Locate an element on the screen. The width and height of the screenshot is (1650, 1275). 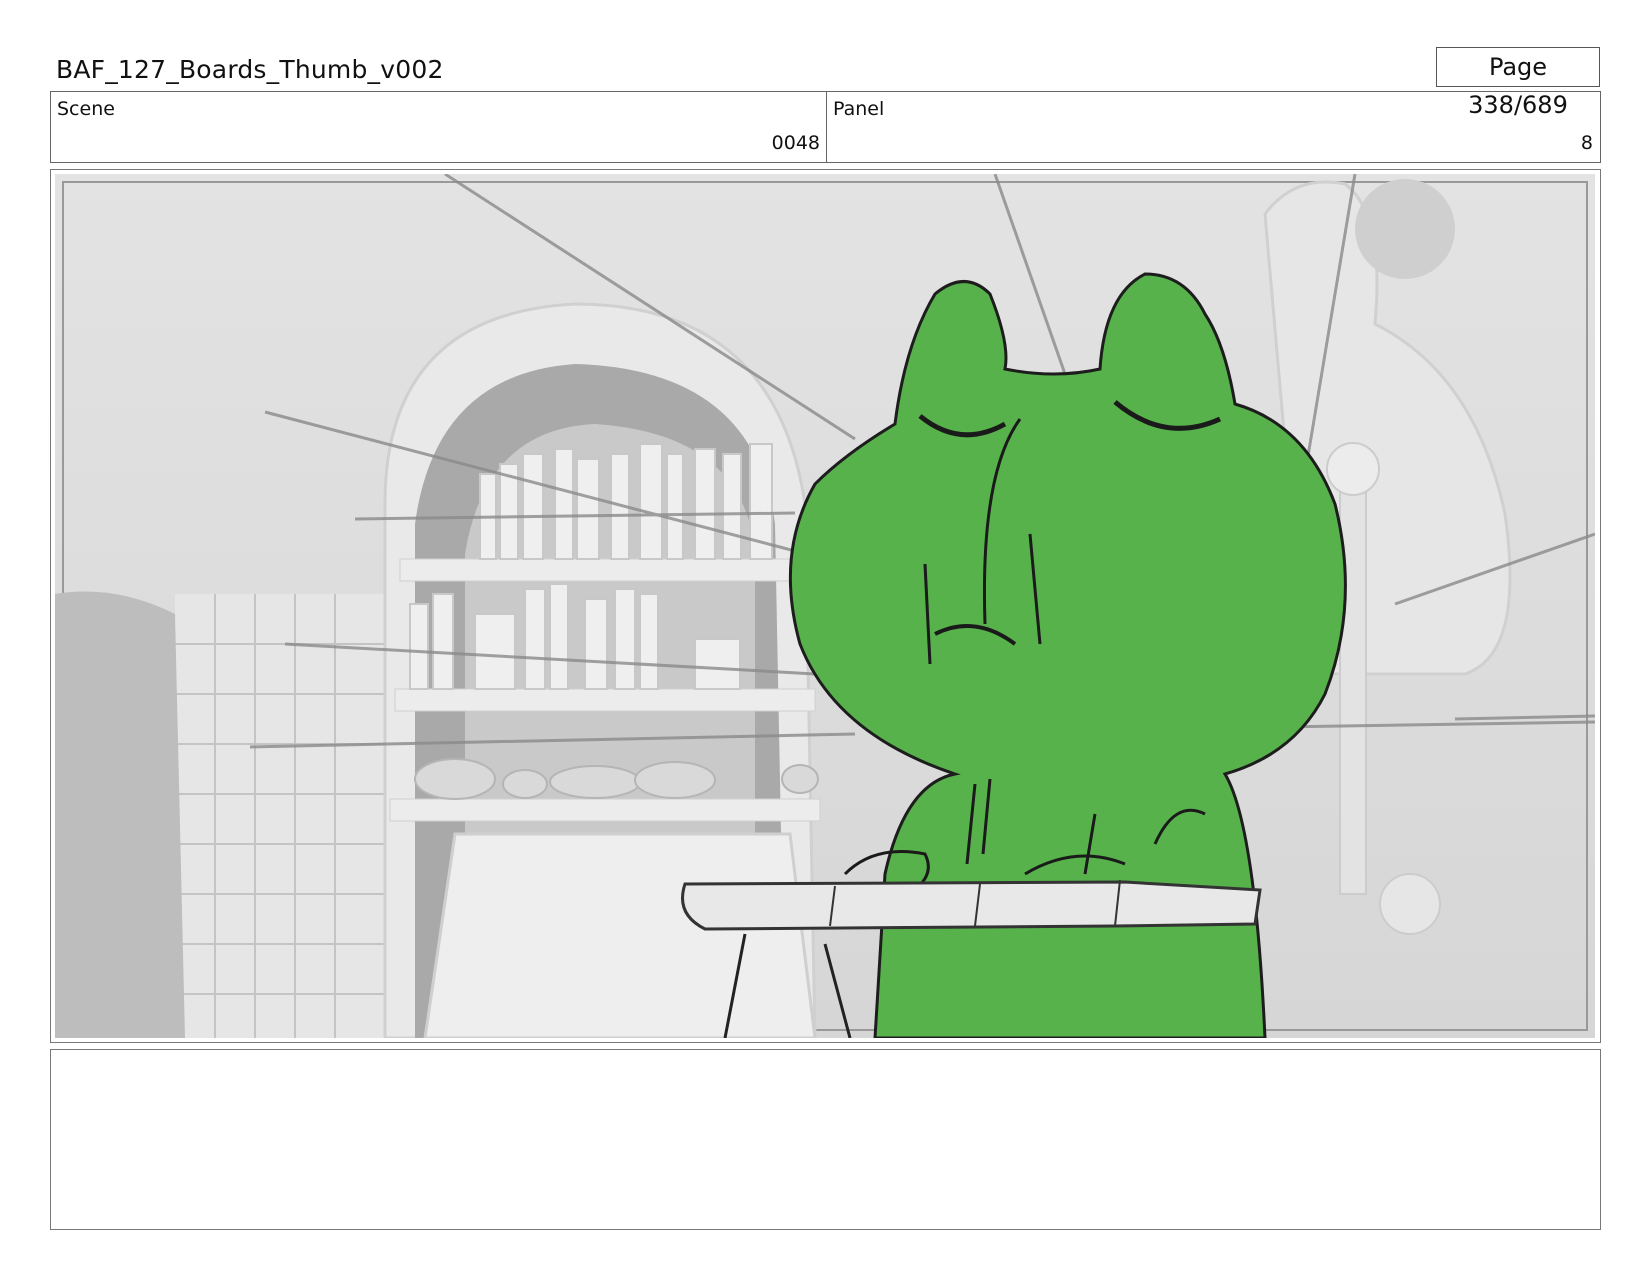
notes-box is located at coordinates (825, 1139).